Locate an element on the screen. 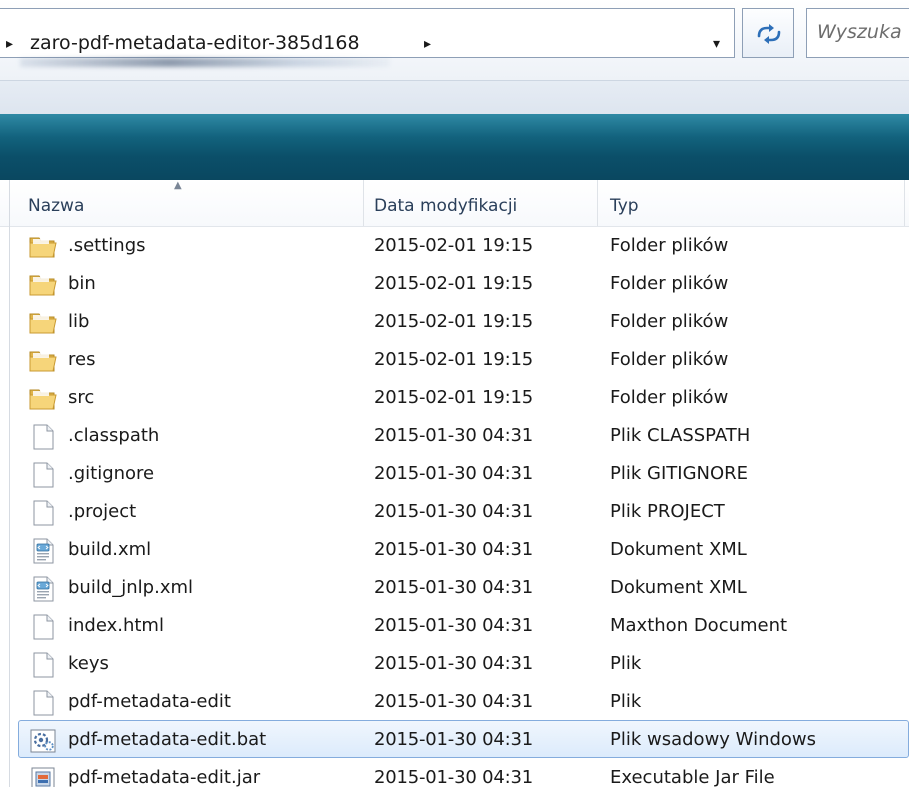 The width and height of the screenshot is (909, 787). file-name: src is located at coordinates (81, 397).